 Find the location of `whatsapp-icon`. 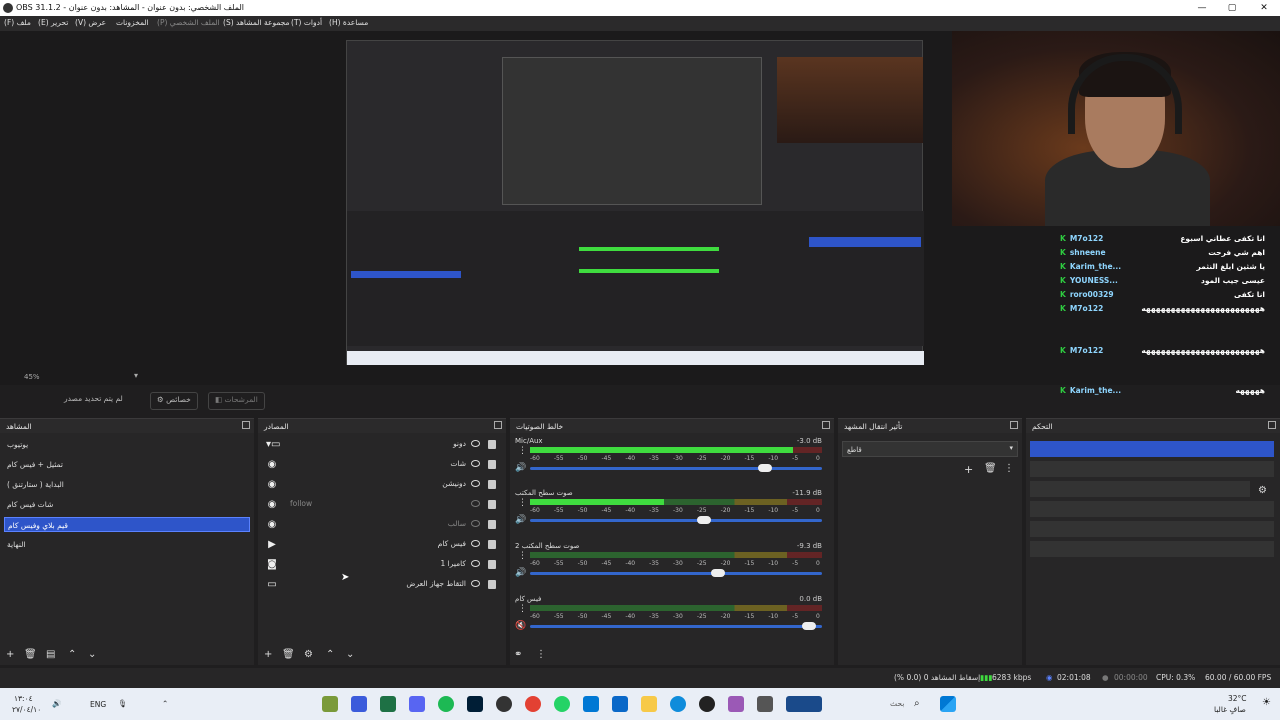

whatsapp-icon is located at coordinates (562, 704).